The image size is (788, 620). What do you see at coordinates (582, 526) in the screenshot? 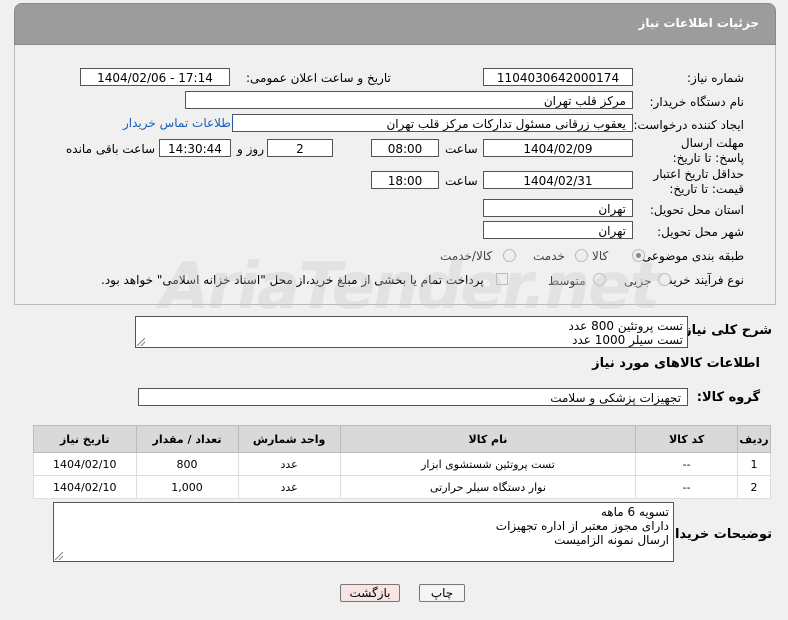
I see `buyer-notes-line: دارای مجوز معتبر از اداره تجهیزات` at bounding box center [582, 526].